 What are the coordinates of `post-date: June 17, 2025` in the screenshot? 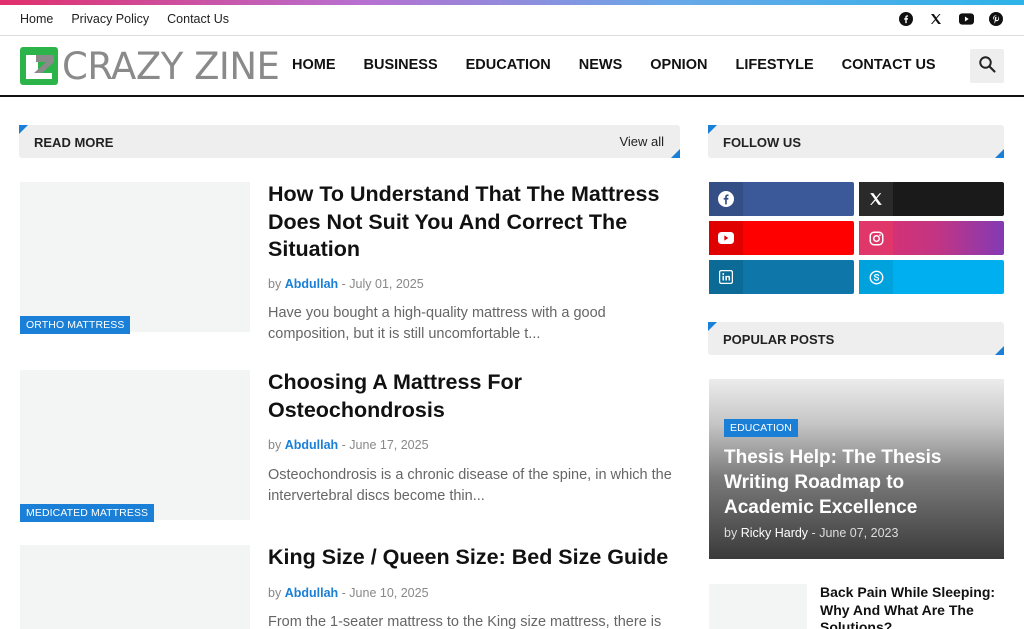 It's located at (389, 445).